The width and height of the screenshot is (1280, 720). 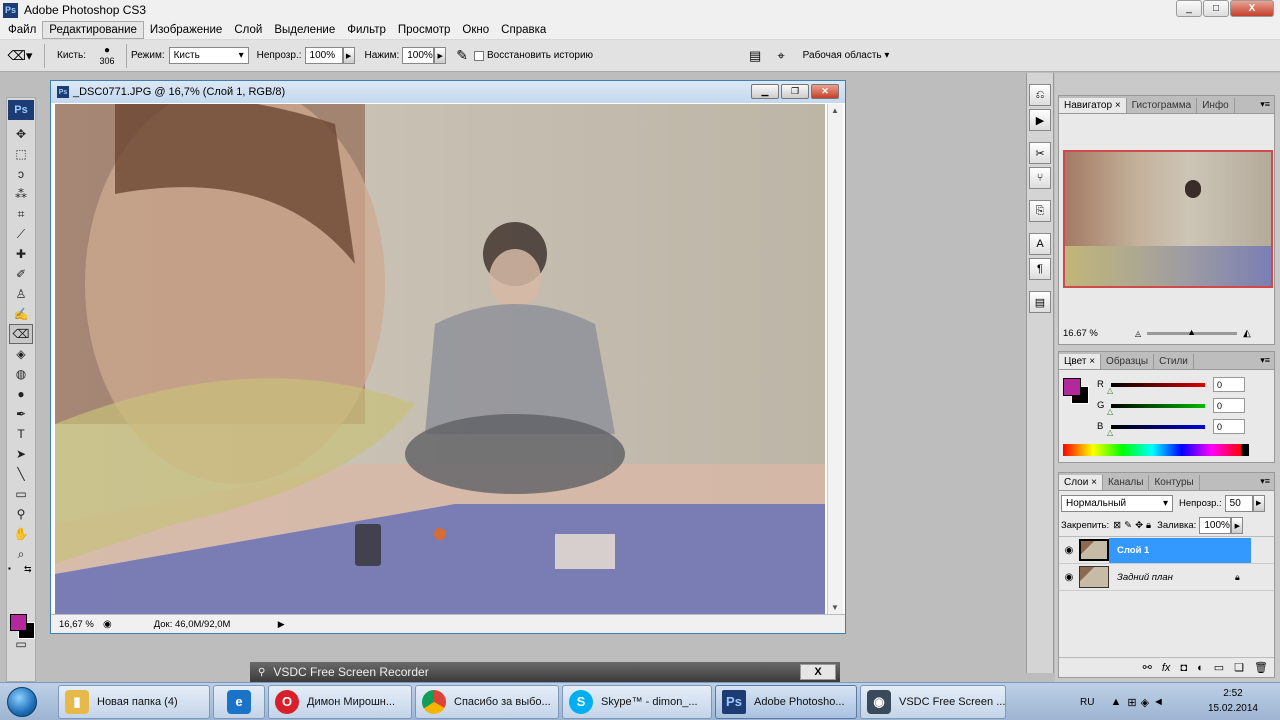 I want to click on link-layers-icon: ⚯, so click(x=1147, y=667).